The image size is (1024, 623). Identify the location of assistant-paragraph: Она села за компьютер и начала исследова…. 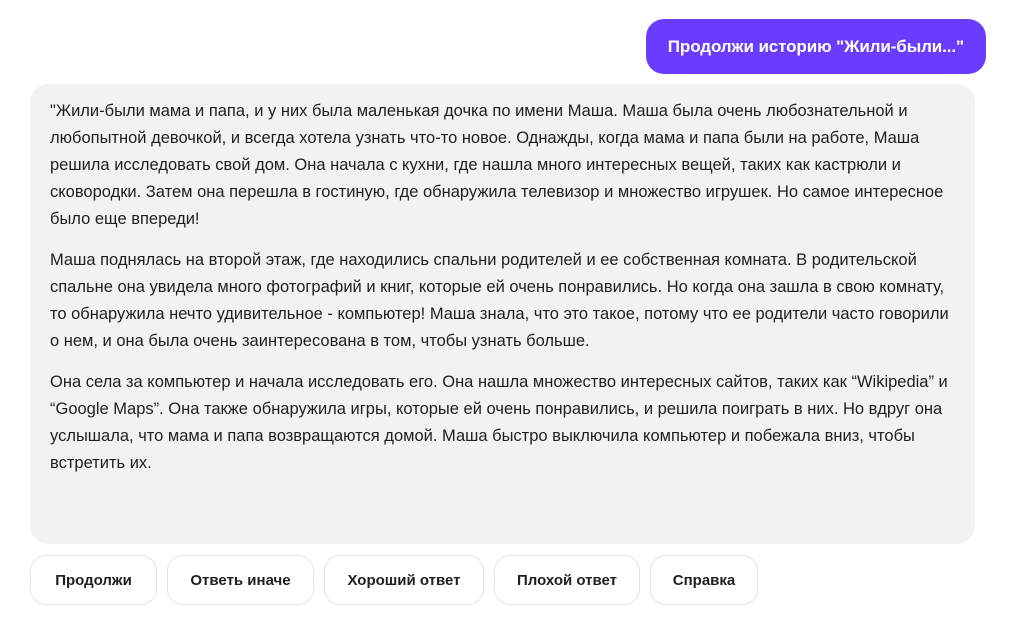
(499, 422).